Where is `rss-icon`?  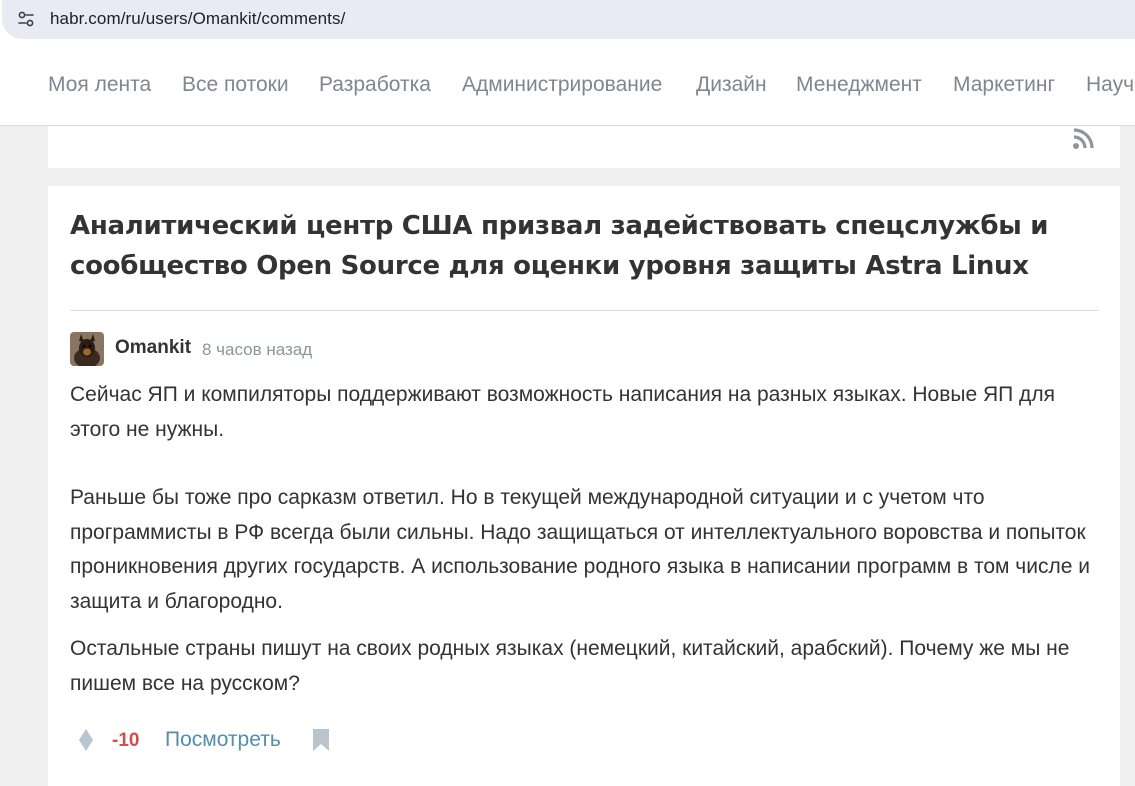 rss-icon is located at coordinates (1083, 139).